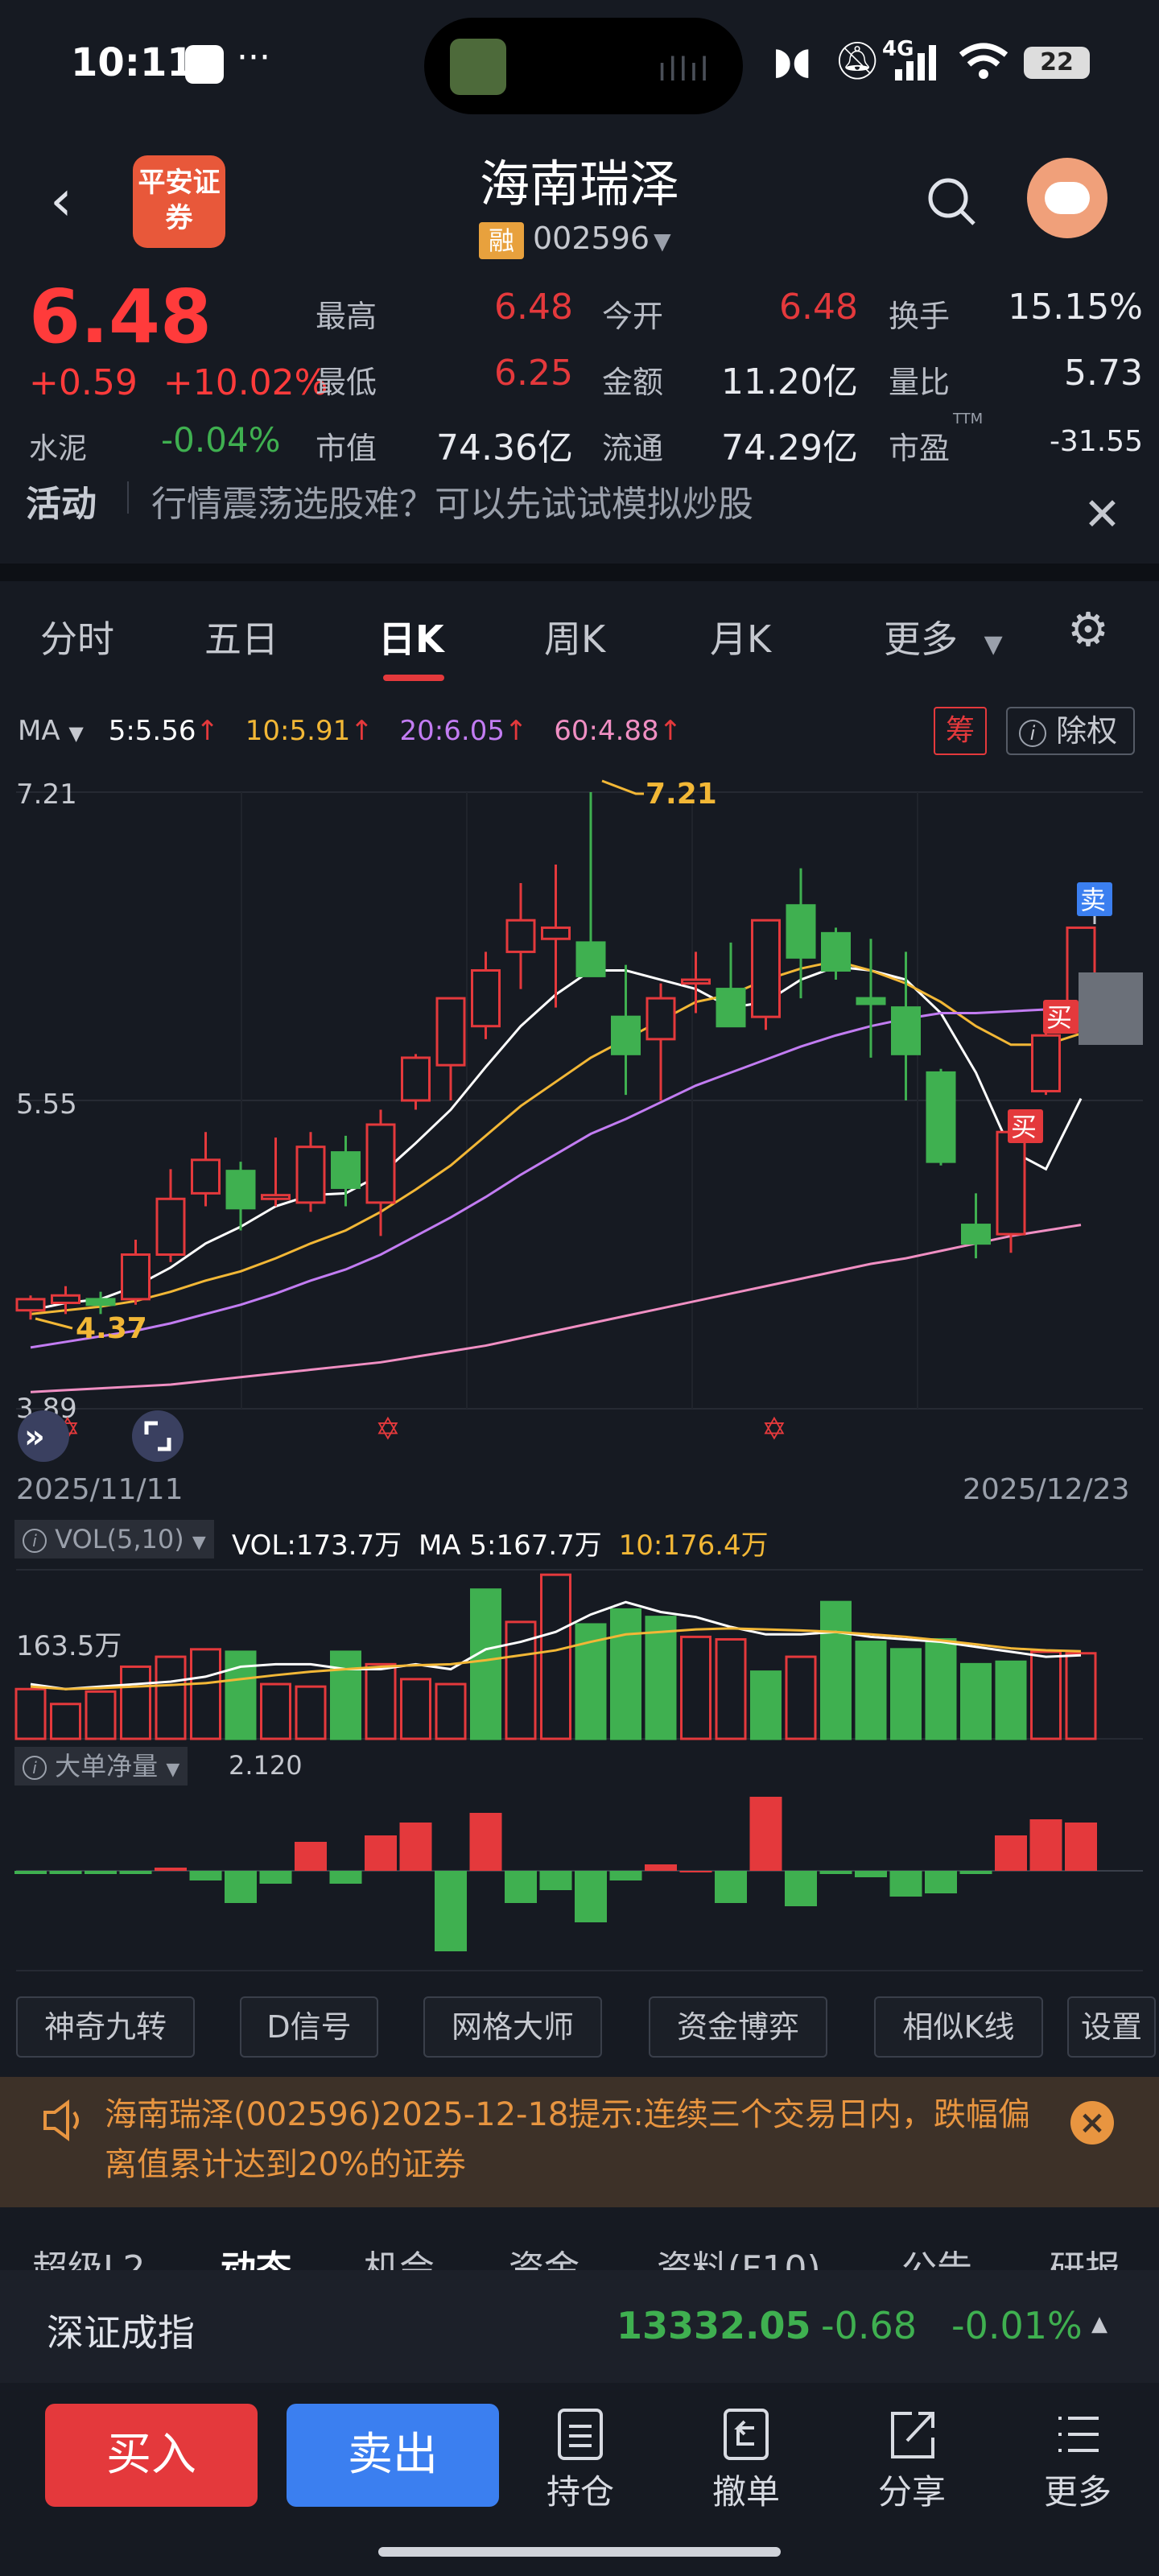  I want to click on tab-intraday: 分时, so click(77, 636).